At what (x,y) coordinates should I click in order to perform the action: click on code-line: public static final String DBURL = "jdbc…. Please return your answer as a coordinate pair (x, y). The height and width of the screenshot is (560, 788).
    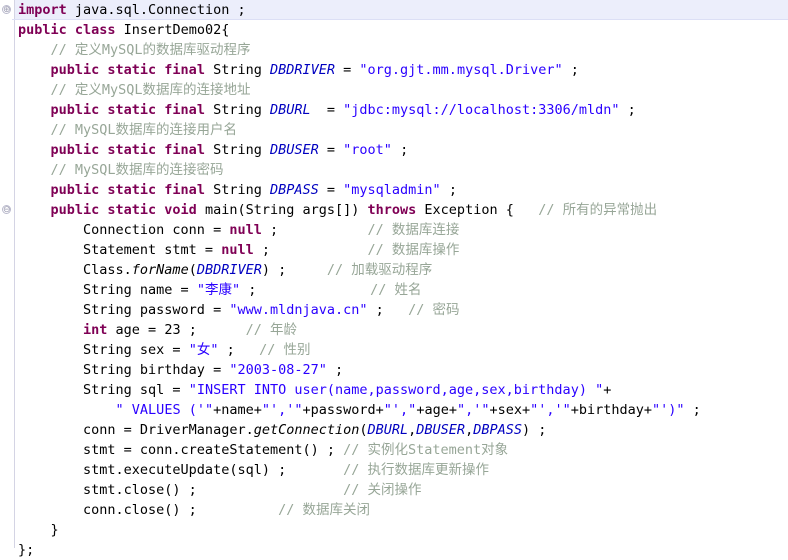
    Looking at the image, I should click on (401, 110).